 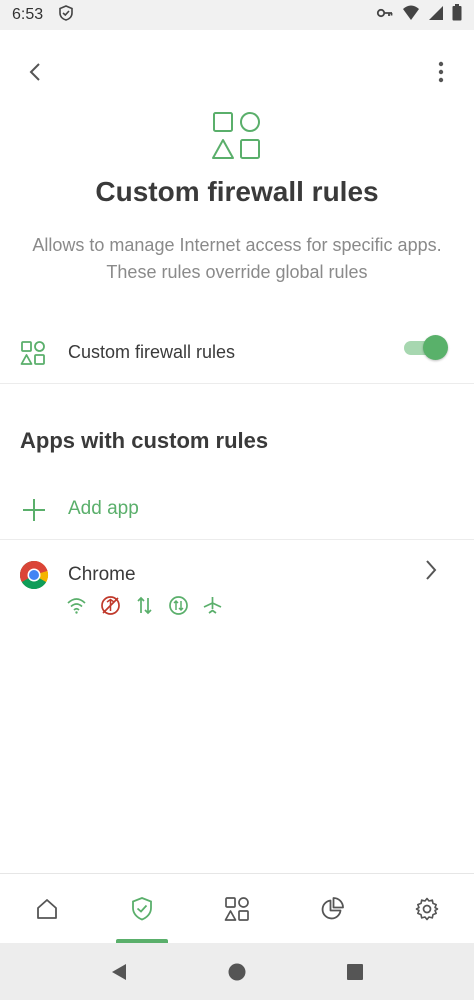 I want to click on nav-stats, so click(x=331, y=908).